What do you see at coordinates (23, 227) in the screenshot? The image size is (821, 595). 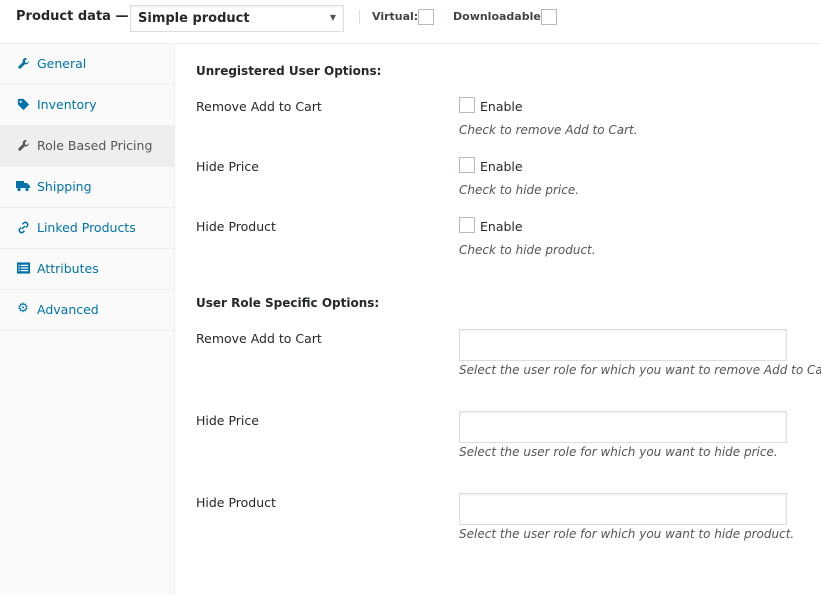 I see `link-icon` at bounding box center [23, 227].